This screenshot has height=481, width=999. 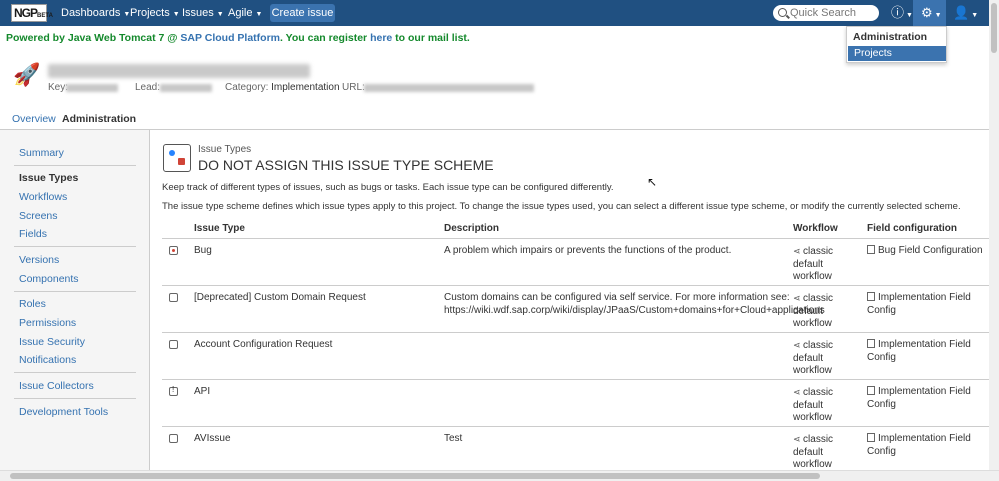 What do you see at coordinates (912, 228) in the screenshot?
I see `column-header-field-configuration: Field configuration` at bounding box center [912, 228].